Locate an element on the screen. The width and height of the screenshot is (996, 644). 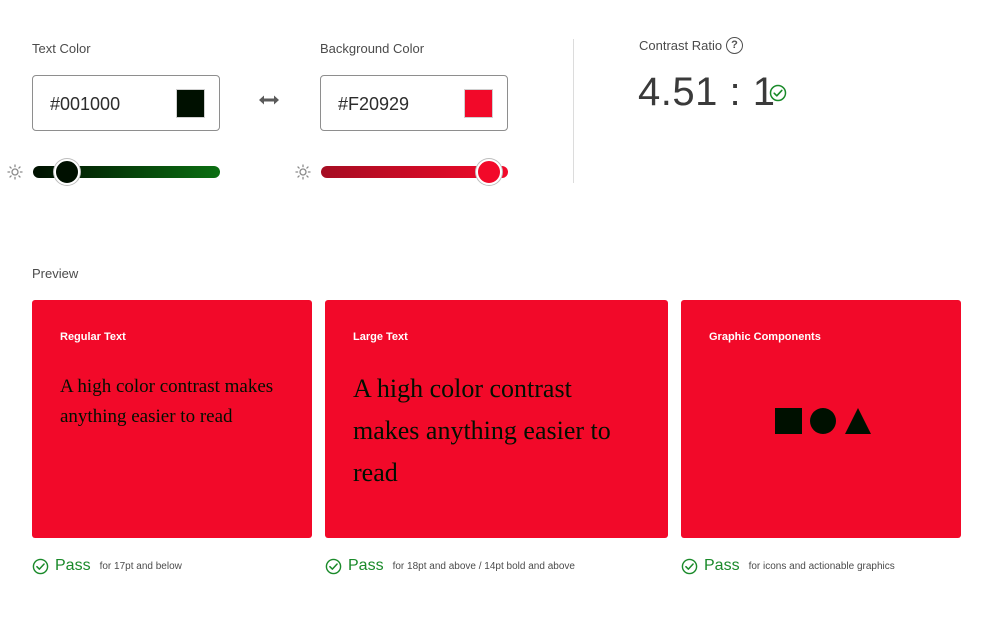
section-divider is located at coordinates (573, 111).